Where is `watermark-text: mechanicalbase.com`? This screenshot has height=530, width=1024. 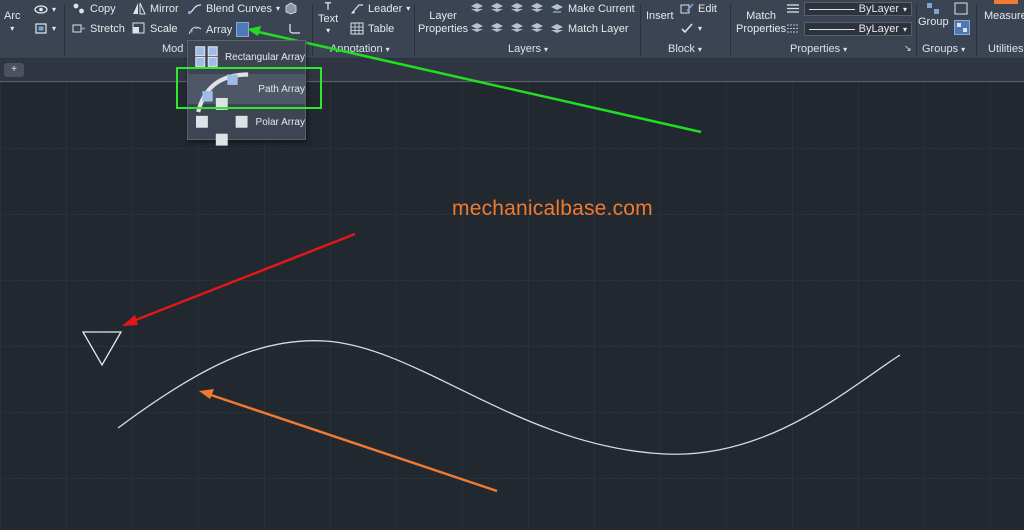
watermark-text: mechanicalbase.com is located at coordinates (552, 208).